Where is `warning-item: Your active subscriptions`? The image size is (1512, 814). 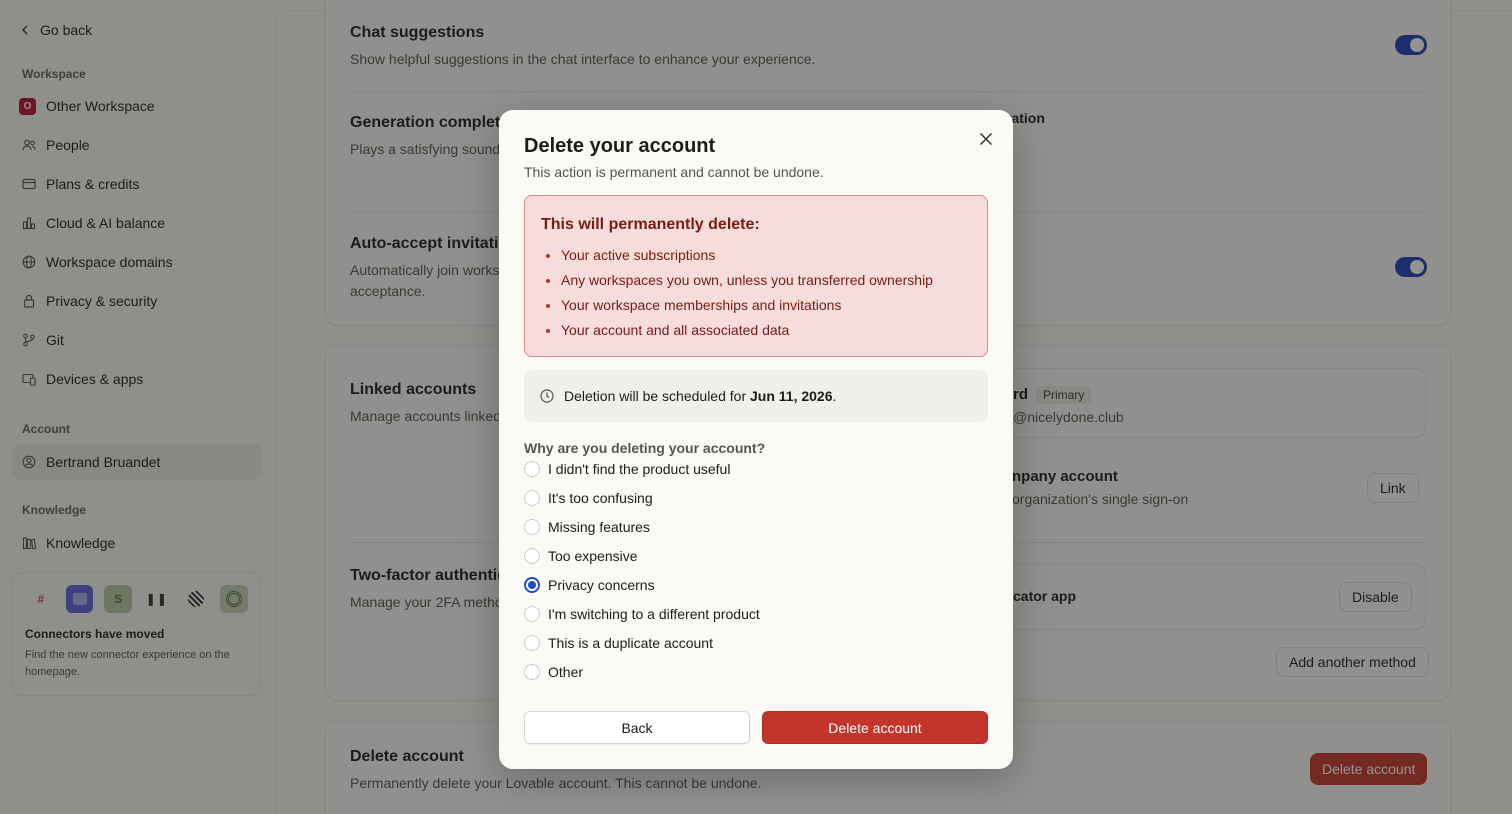 warning-item: Your active subscriptions is located at coordinates (747, 258).